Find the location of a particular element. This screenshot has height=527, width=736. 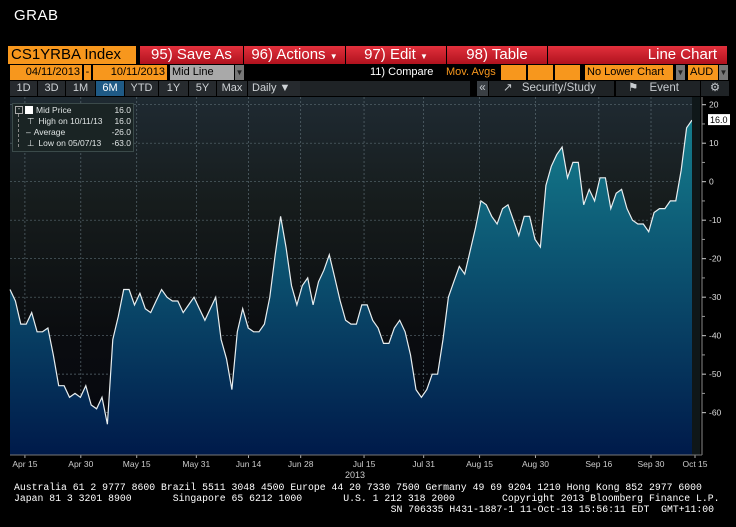

y-tick-label: -60 is located at coordinates (715, 413).